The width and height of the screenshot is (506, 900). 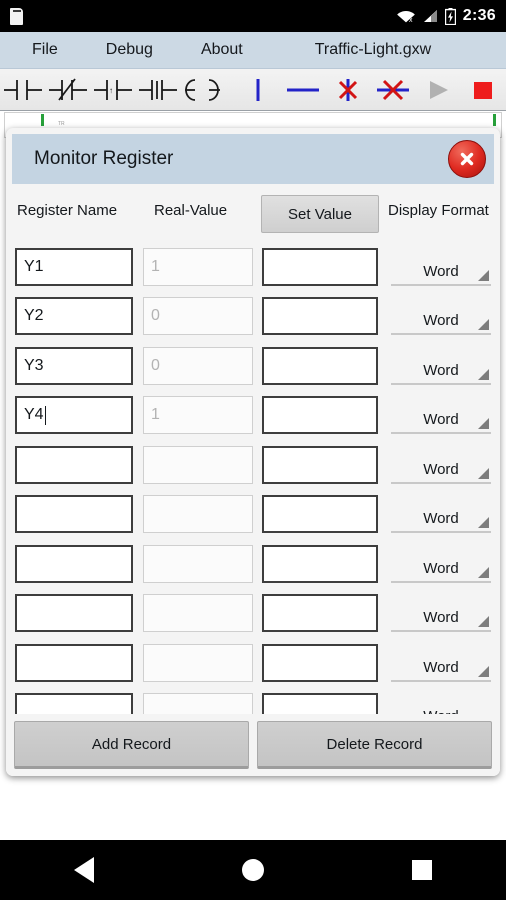 What do you see at coordinates (253, 745) in the screenshot?
I see `dialog-footer: Add Record Delete Record` at bounding box center [253, 745].